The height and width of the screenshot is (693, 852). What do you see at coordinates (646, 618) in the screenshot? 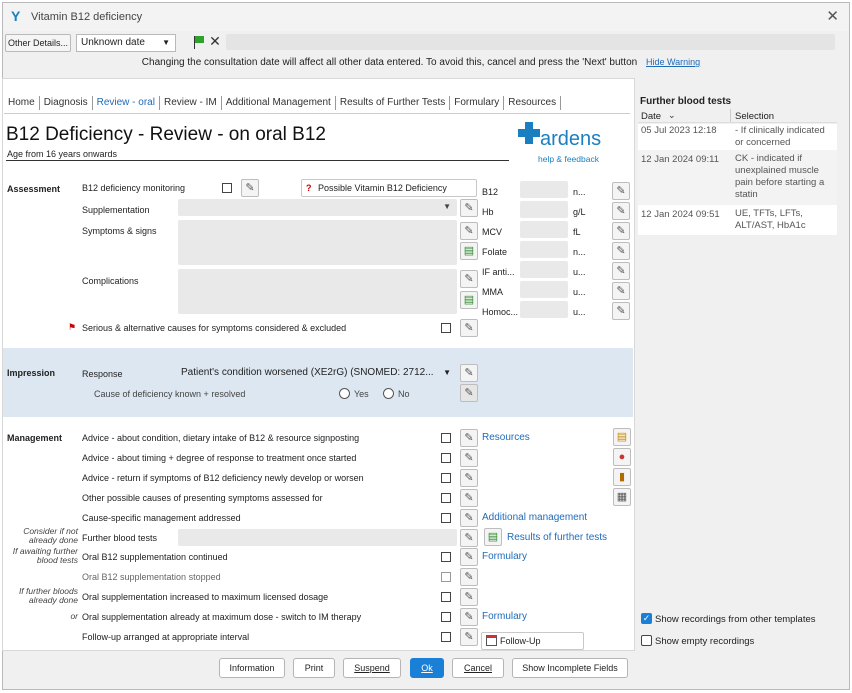
I see `show-other-checkbox: ✓` at bounding box center [646, 618].